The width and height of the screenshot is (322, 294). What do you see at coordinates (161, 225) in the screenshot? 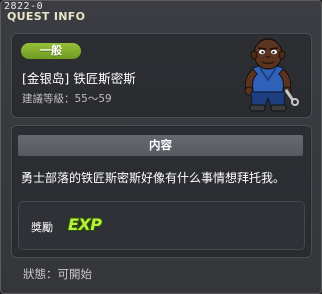
I see `reward-box: 獎勵 EXP` at bounding box center [161, 225].